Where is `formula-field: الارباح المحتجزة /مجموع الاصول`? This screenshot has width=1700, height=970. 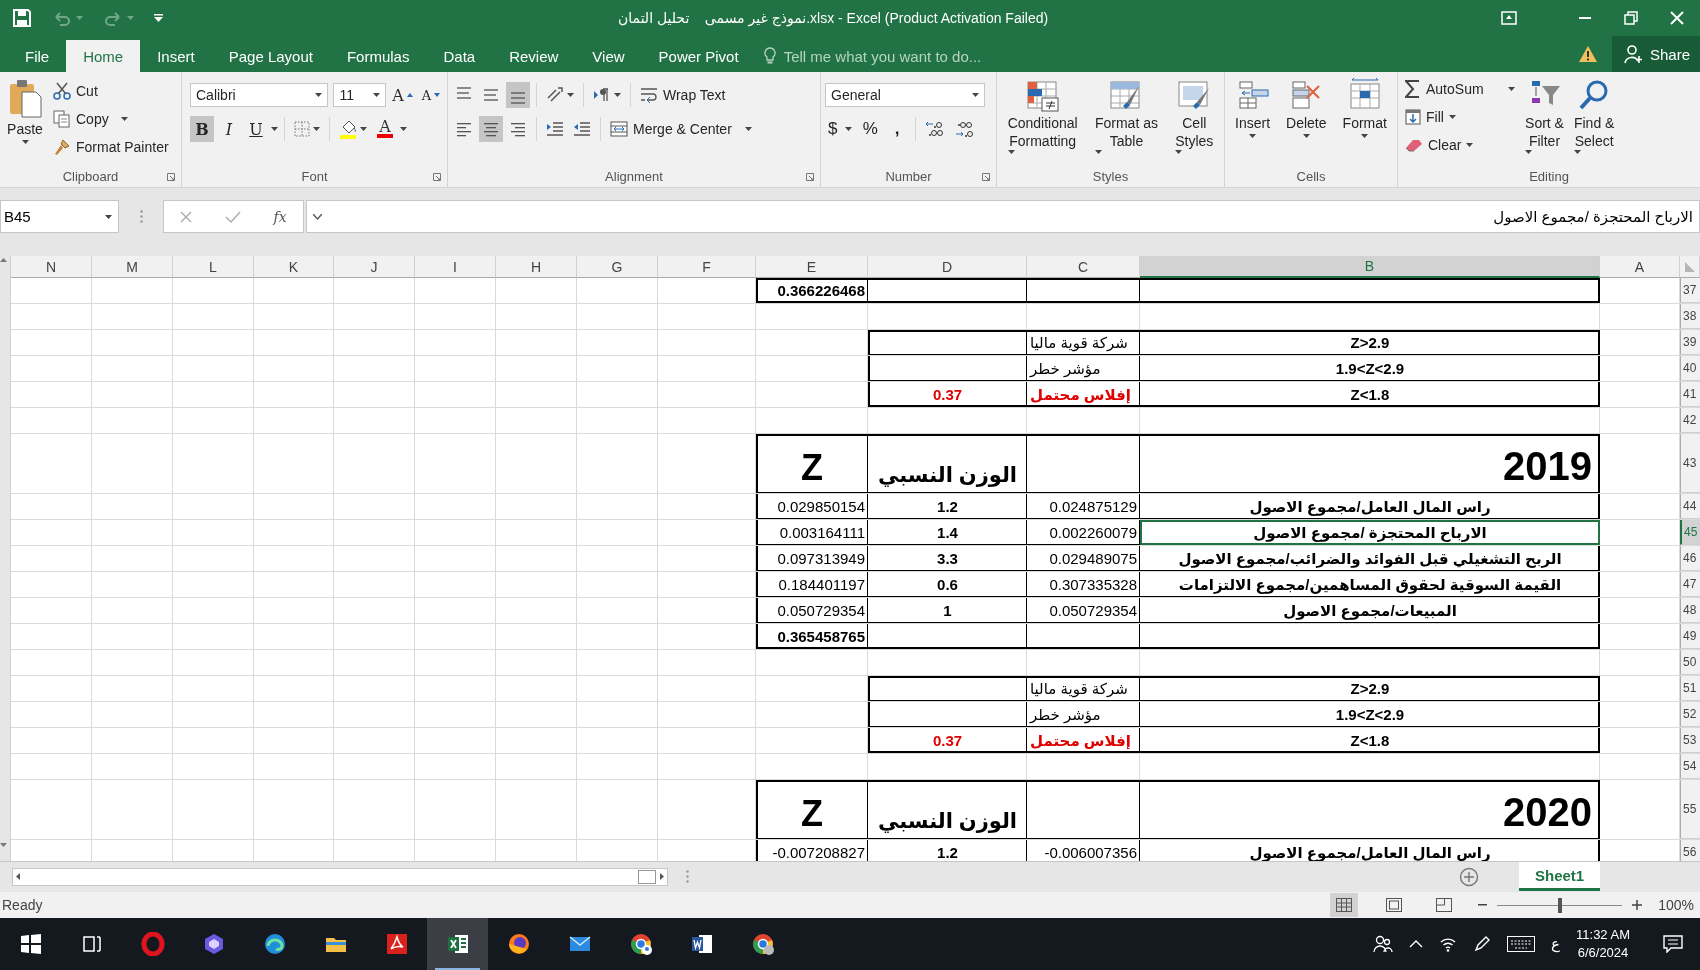
formula-field: الارباح المحتجزة /مجموع الاصول is located at coordinates (1593, 216).